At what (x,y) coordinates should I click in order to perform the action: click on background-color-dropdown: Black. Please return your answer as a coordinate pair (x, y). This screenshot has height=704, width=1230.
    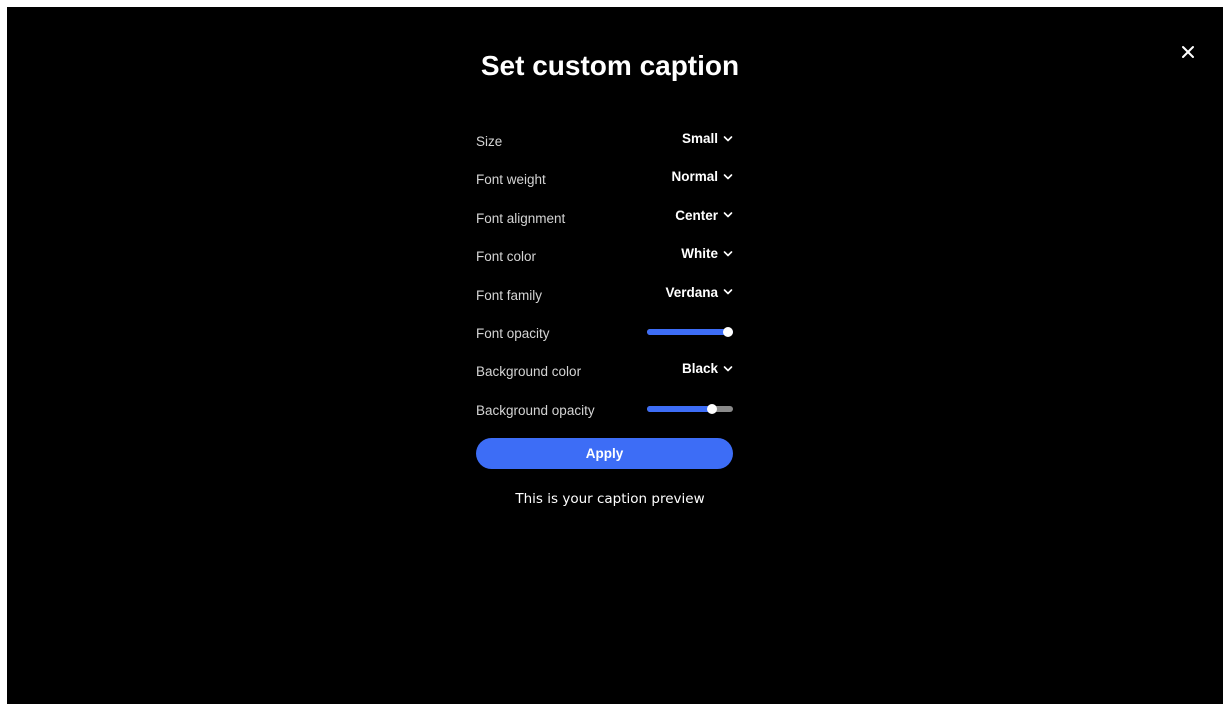
    Looking at the image, I should click on (707, 368).